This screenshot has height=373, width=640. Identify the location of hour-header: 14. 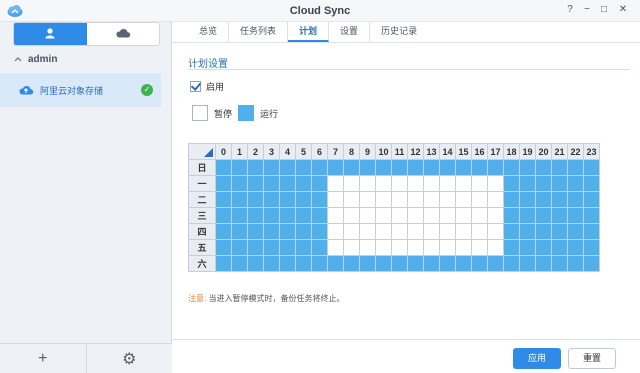
(447, 151).